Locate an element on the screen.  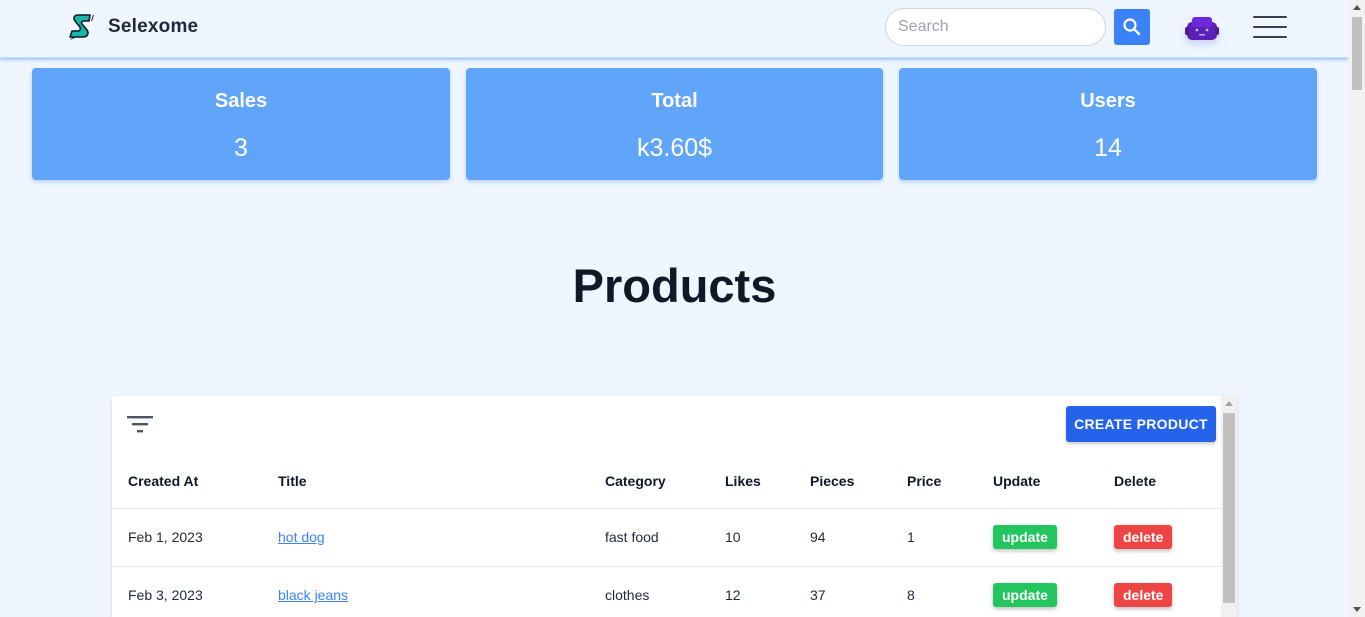
avatar-icon is located at coordinates (1202, 28).